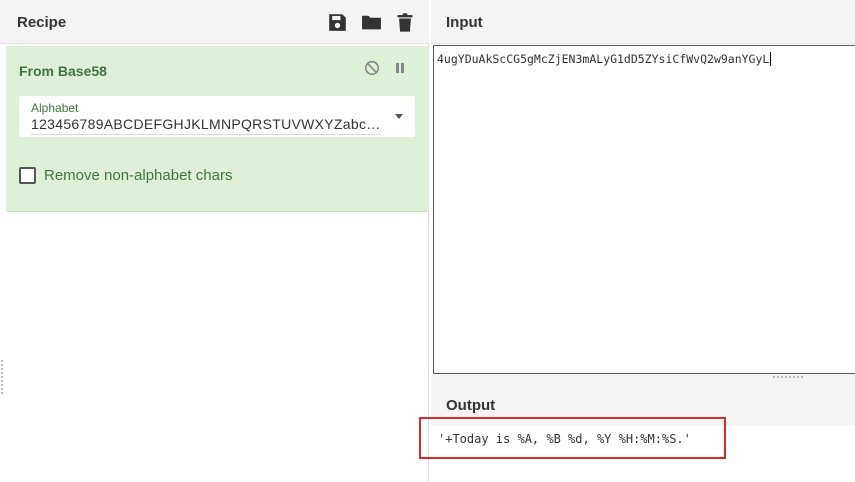  What do you see at coordinates (464, 22) in the screenshot?
I see `input-title: Input` at bounding box center [464, 22].